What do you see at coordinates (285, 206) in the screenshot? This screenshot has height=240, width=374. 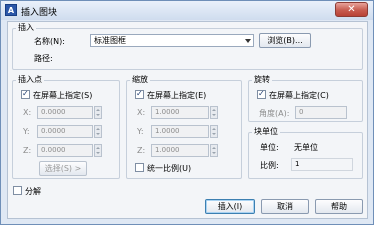 I see `cancel-button: 取消` at bounding box center [285, 206].